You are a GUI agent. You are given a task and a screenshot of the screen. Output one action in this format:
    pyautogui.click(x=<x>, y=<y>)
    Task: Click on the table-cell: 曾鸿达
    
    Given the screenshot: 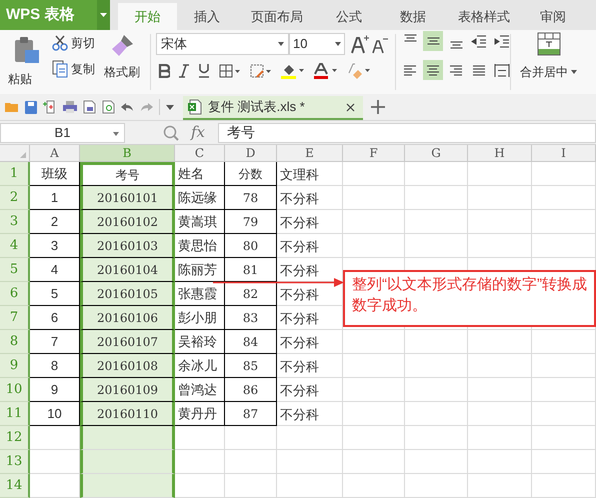 What is the action you would take?
    pyautogui.click(x=200, y=390)
    